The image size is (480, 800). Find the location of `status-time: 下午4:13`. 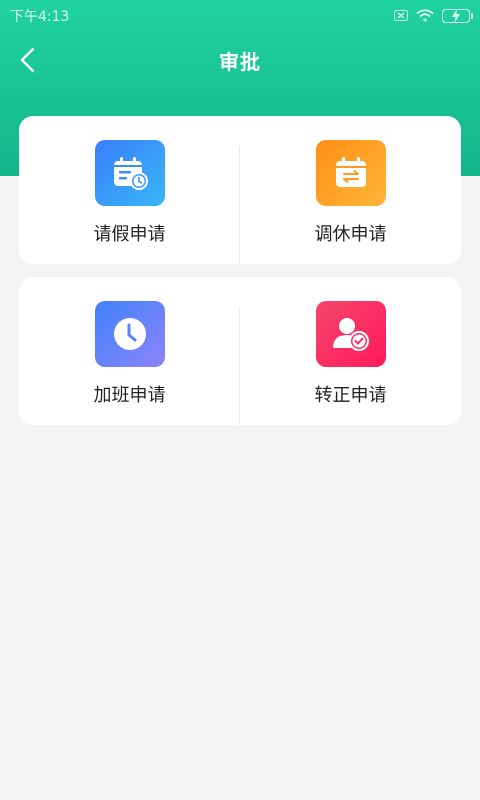

status-time: 下午4:13 is located at coordinates (40, 17).